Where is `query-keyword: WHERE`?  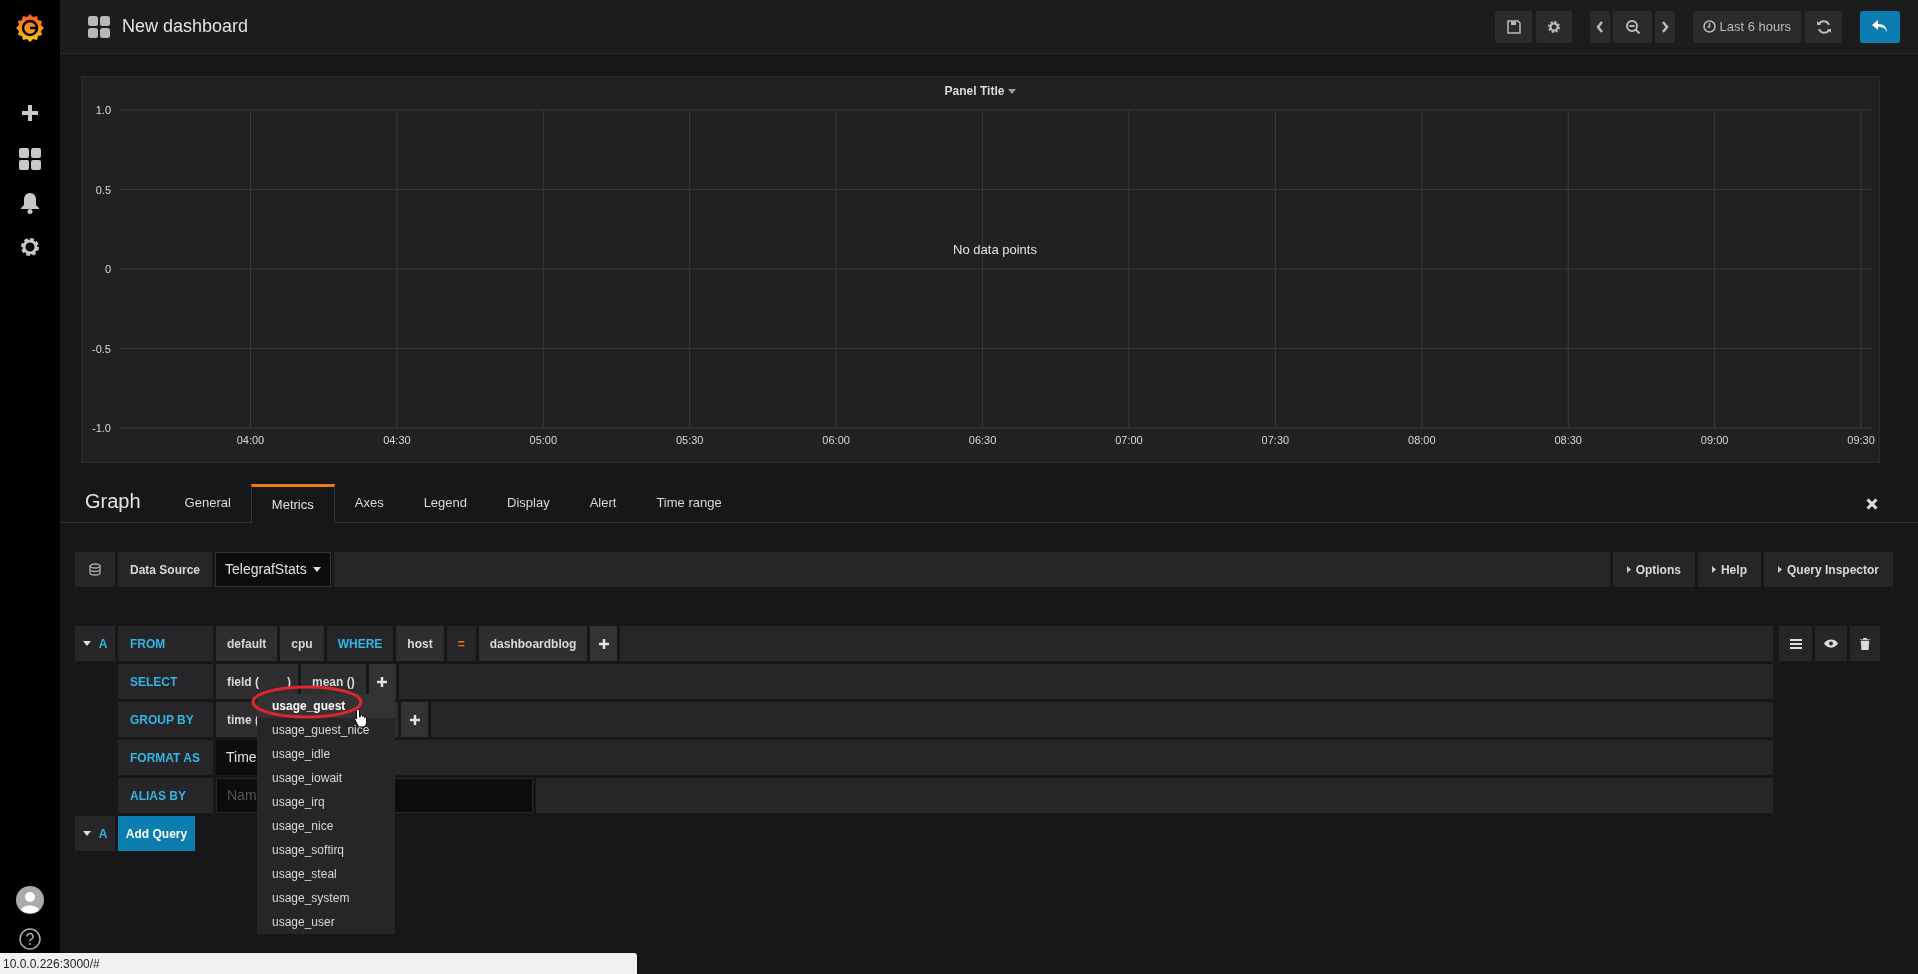 query-keyword: WHERE is located at coordinates (360, 643).